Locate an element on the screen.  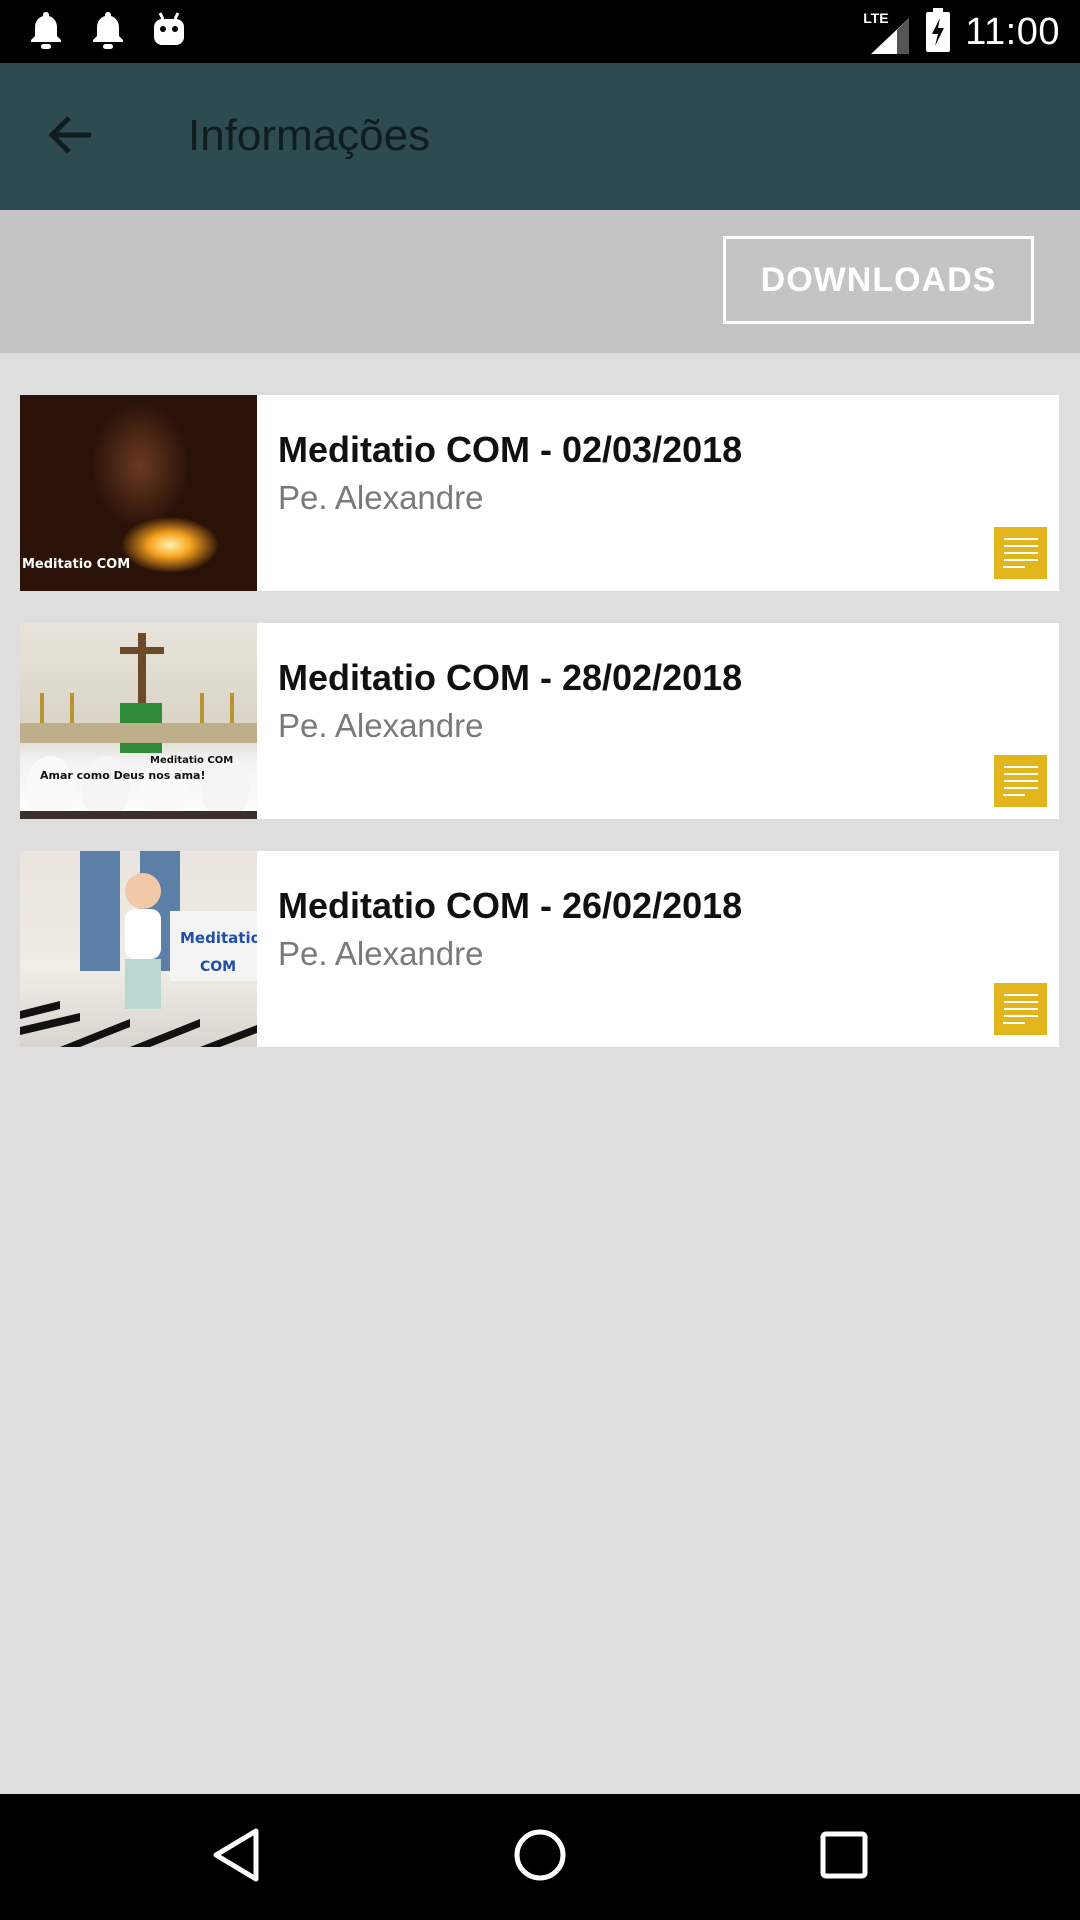
nav-back-button is located at coordinates (236, 1857).